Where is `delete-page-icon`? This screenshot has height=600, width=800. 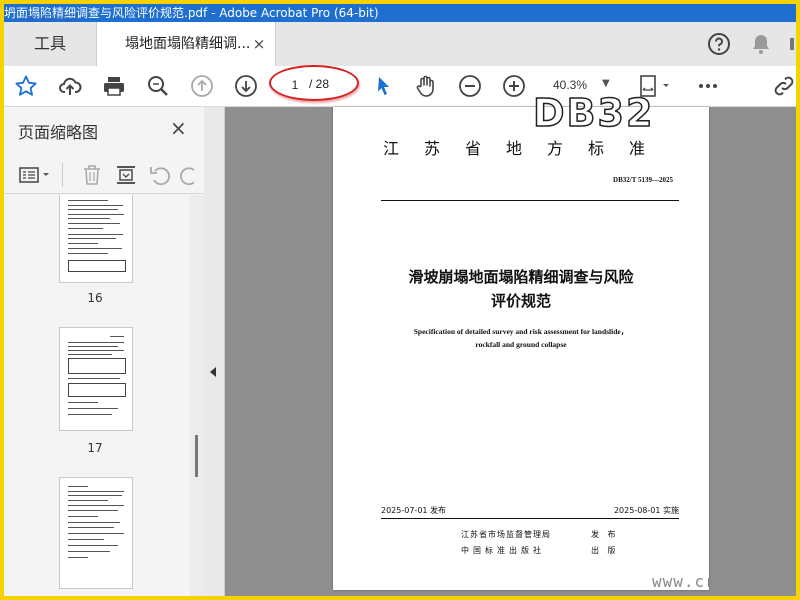
delete-page-icon is located at coordinates (92, 175).